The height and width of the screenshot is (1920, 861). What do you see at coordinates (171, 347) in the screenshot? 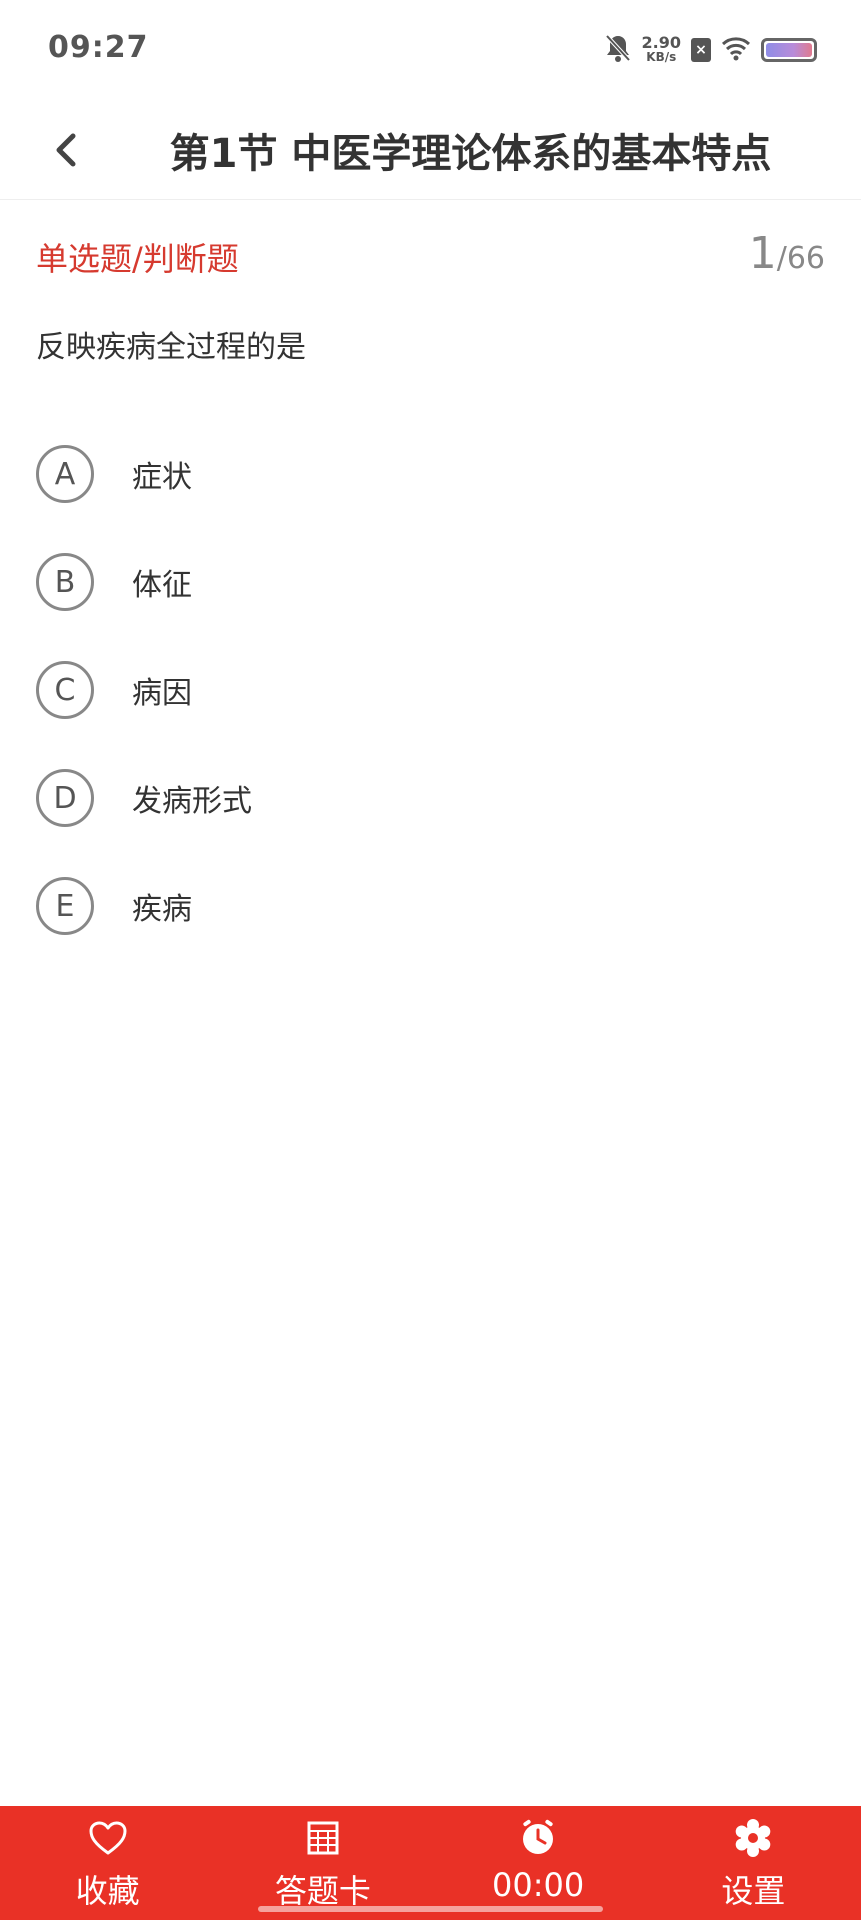
I see `question-stem: 反映疾病全过程的是` at bounding box center [171, 347].